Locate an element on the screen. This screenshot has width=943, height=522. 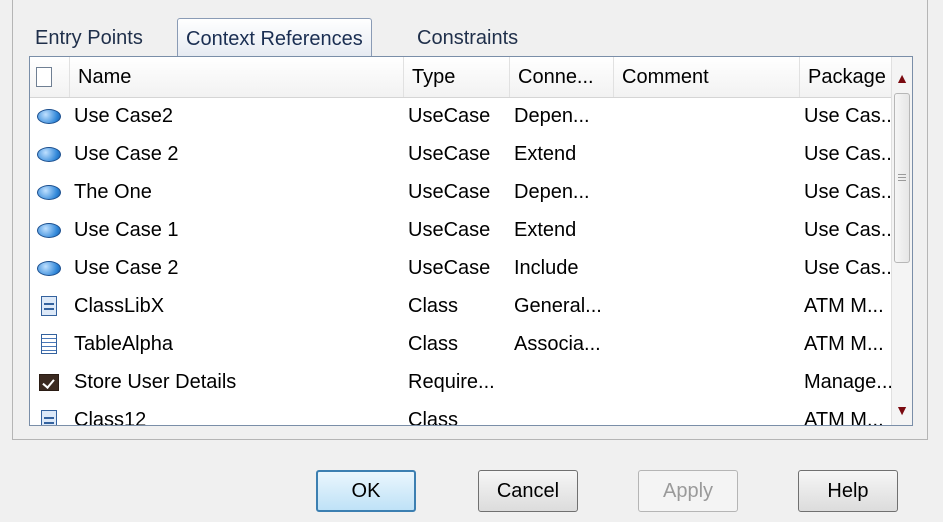
tab-context-references: Context References is located at coordinates (274, 38).